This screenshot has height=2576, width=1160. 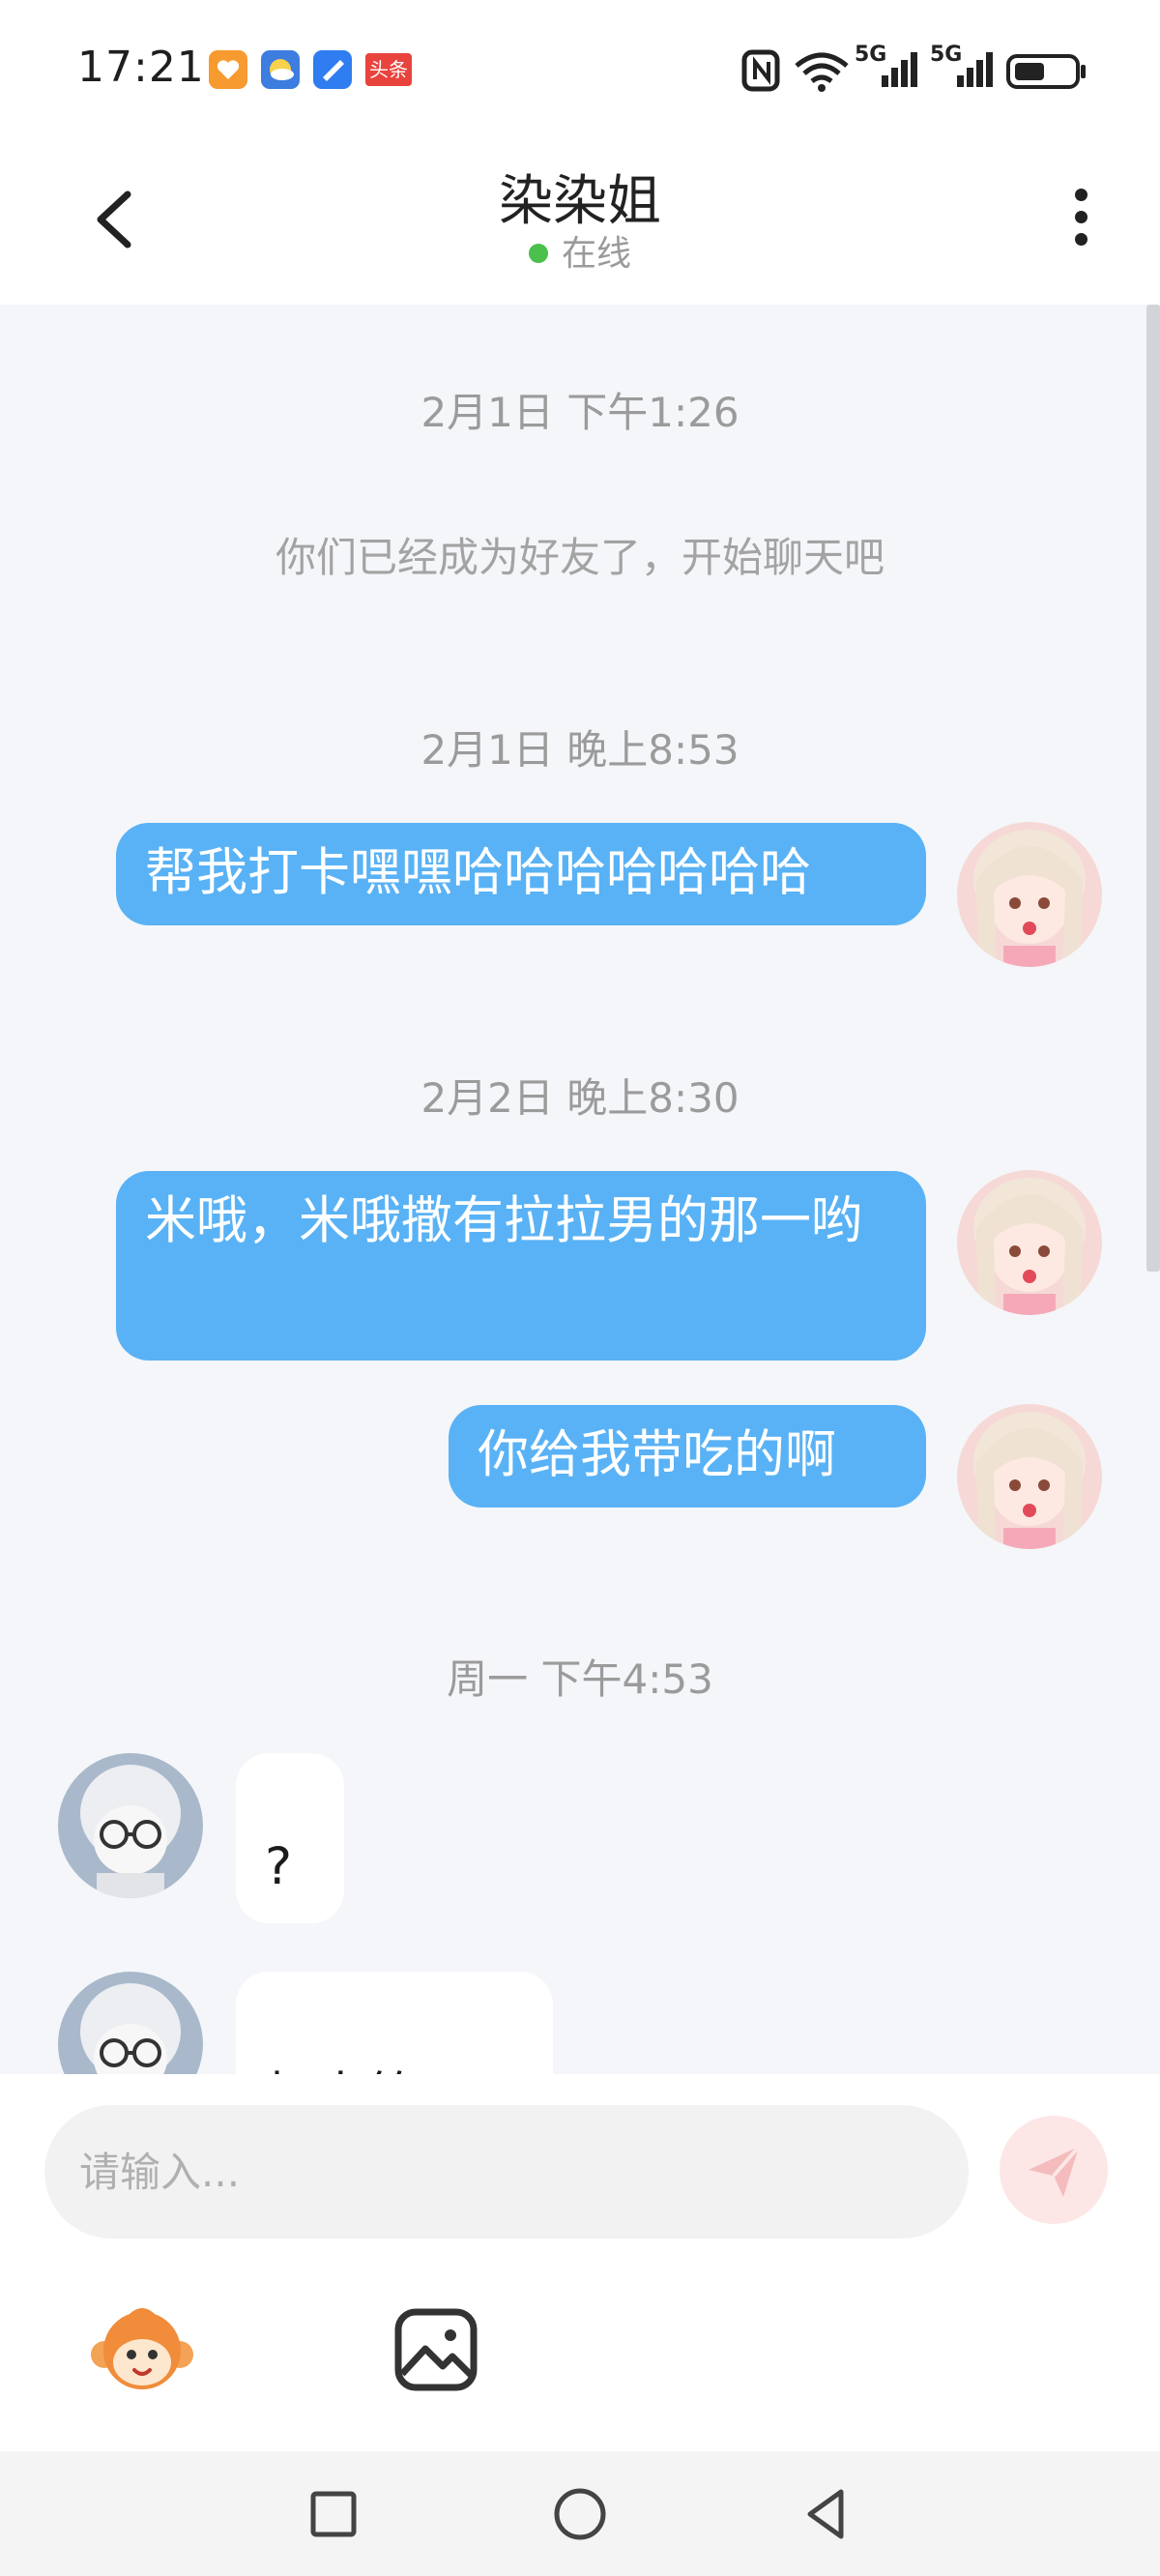 I want to click on system-navigation-bar, so click(x=580, y=2513).